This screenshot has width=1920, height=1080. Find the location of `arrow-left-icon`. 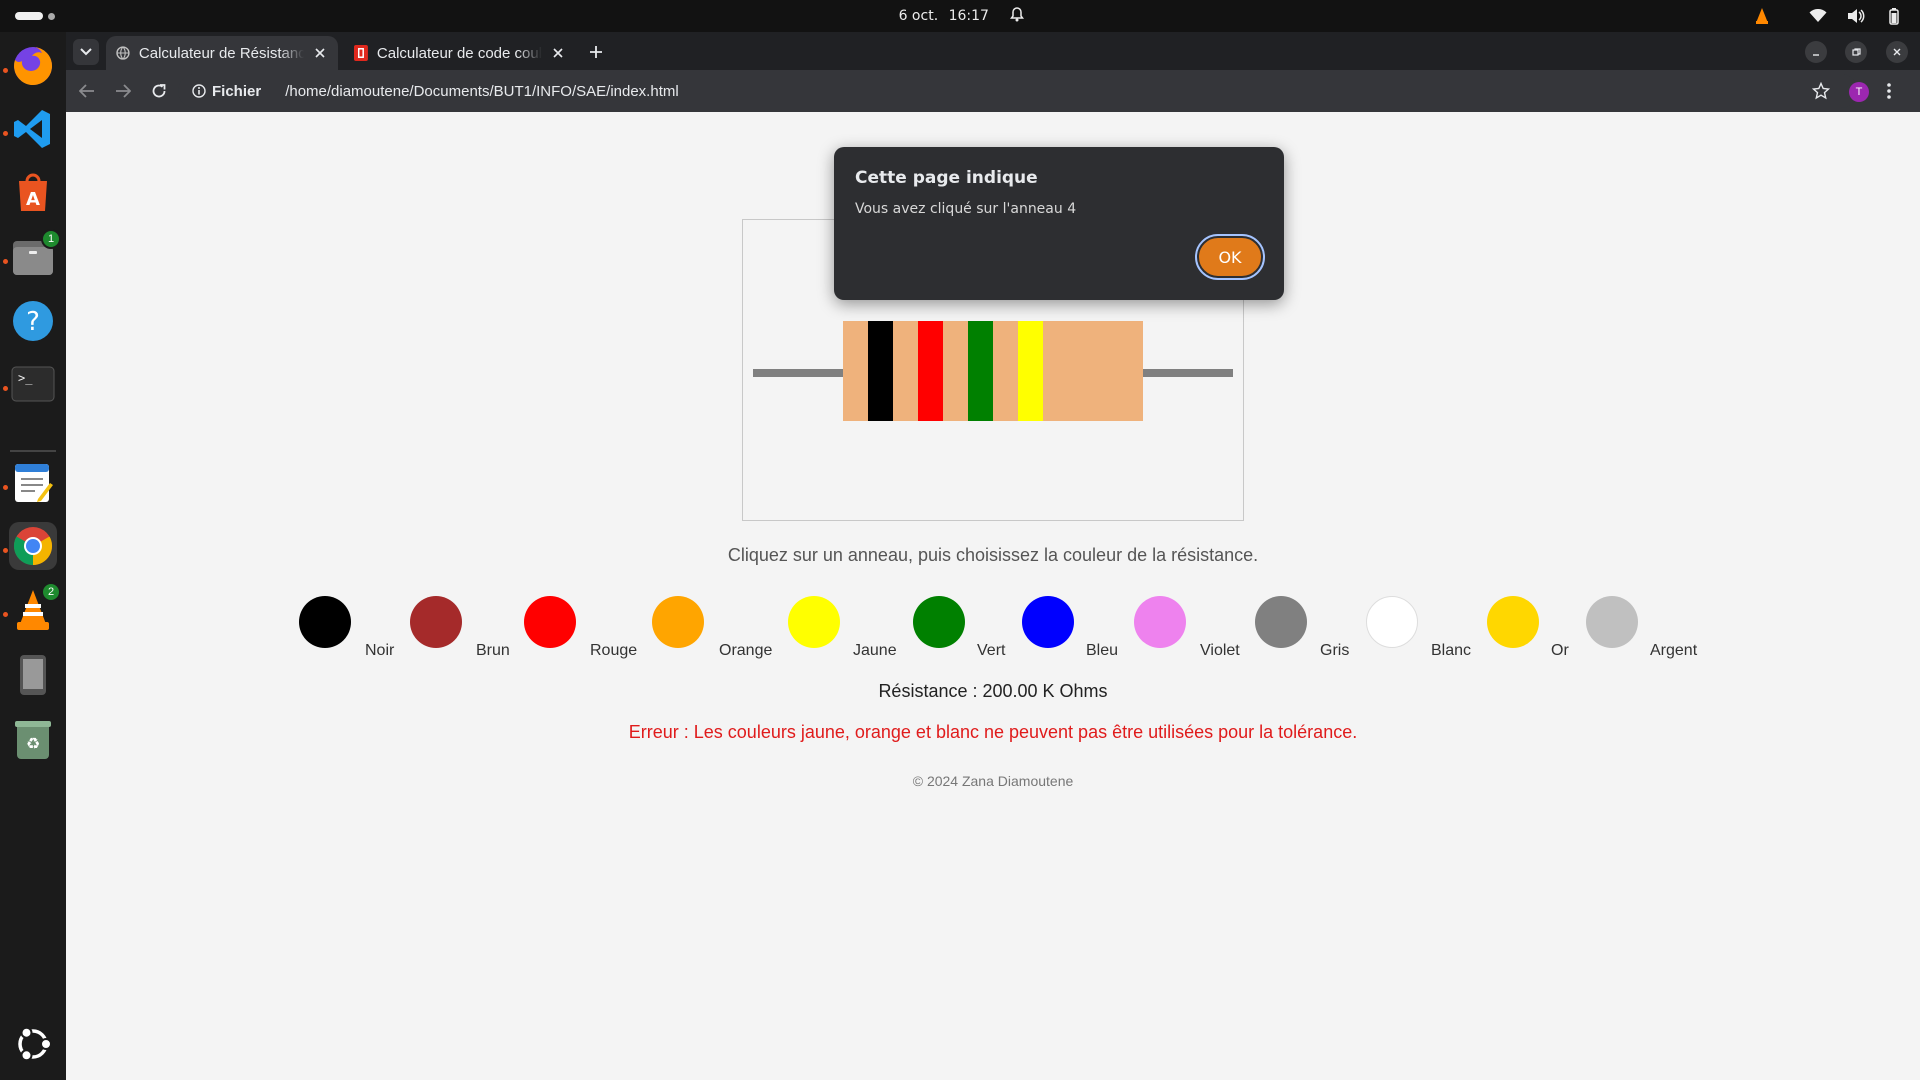

arrow-left-icon is located at coordinates (86, 91).